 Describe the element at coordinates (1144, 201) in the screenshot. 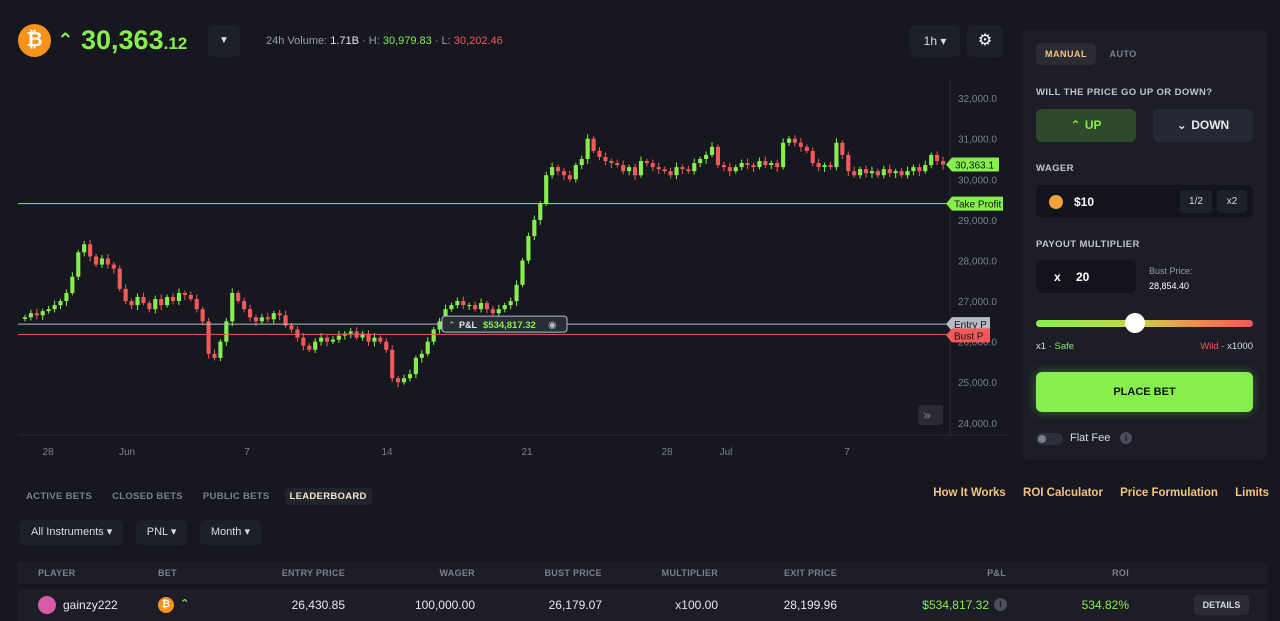

I see `wager-input: $10 1/2 x2` at that location.